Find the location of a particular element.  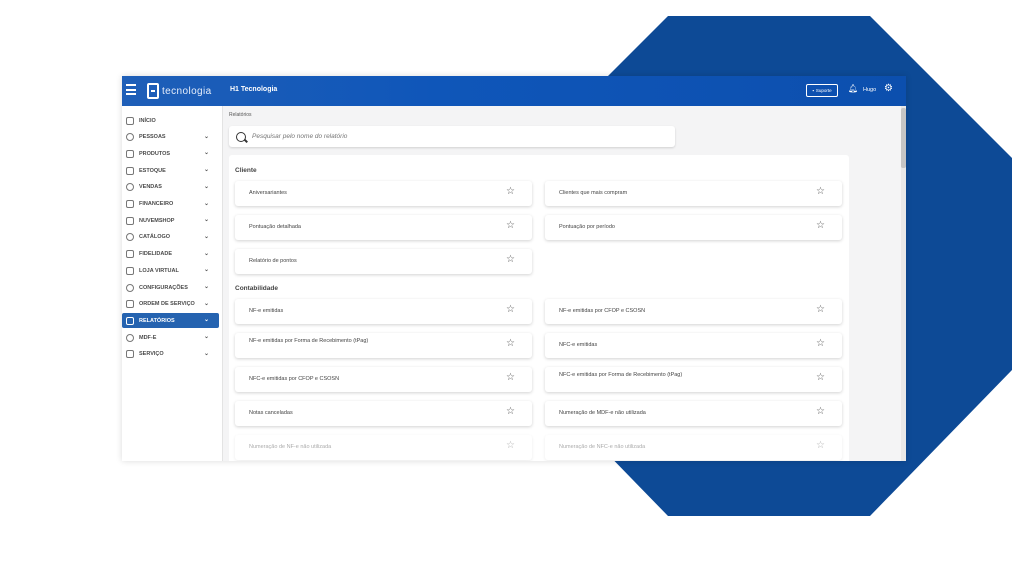

gear-icon: ⚙ is located at coordinates (888, 88).